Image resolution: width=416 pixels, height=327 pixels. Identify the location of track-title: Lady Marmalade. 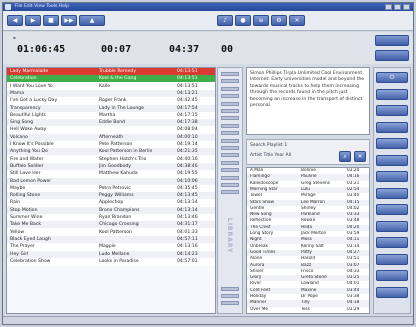
(29, 71).